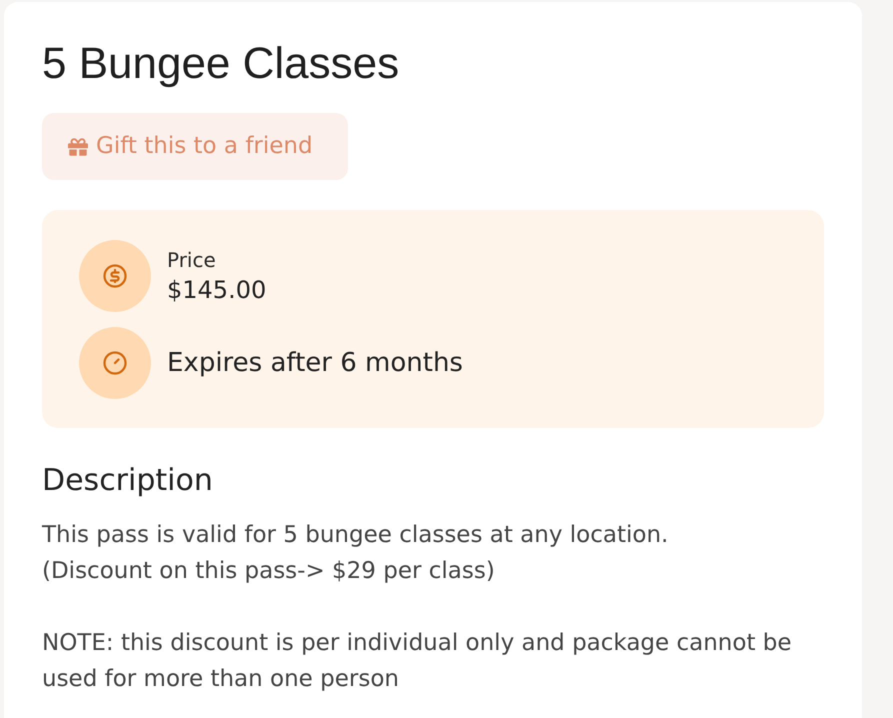 The width and height of the screenshot is (893, 718). I want to click on price-value: $145.00, so click(216, 290).